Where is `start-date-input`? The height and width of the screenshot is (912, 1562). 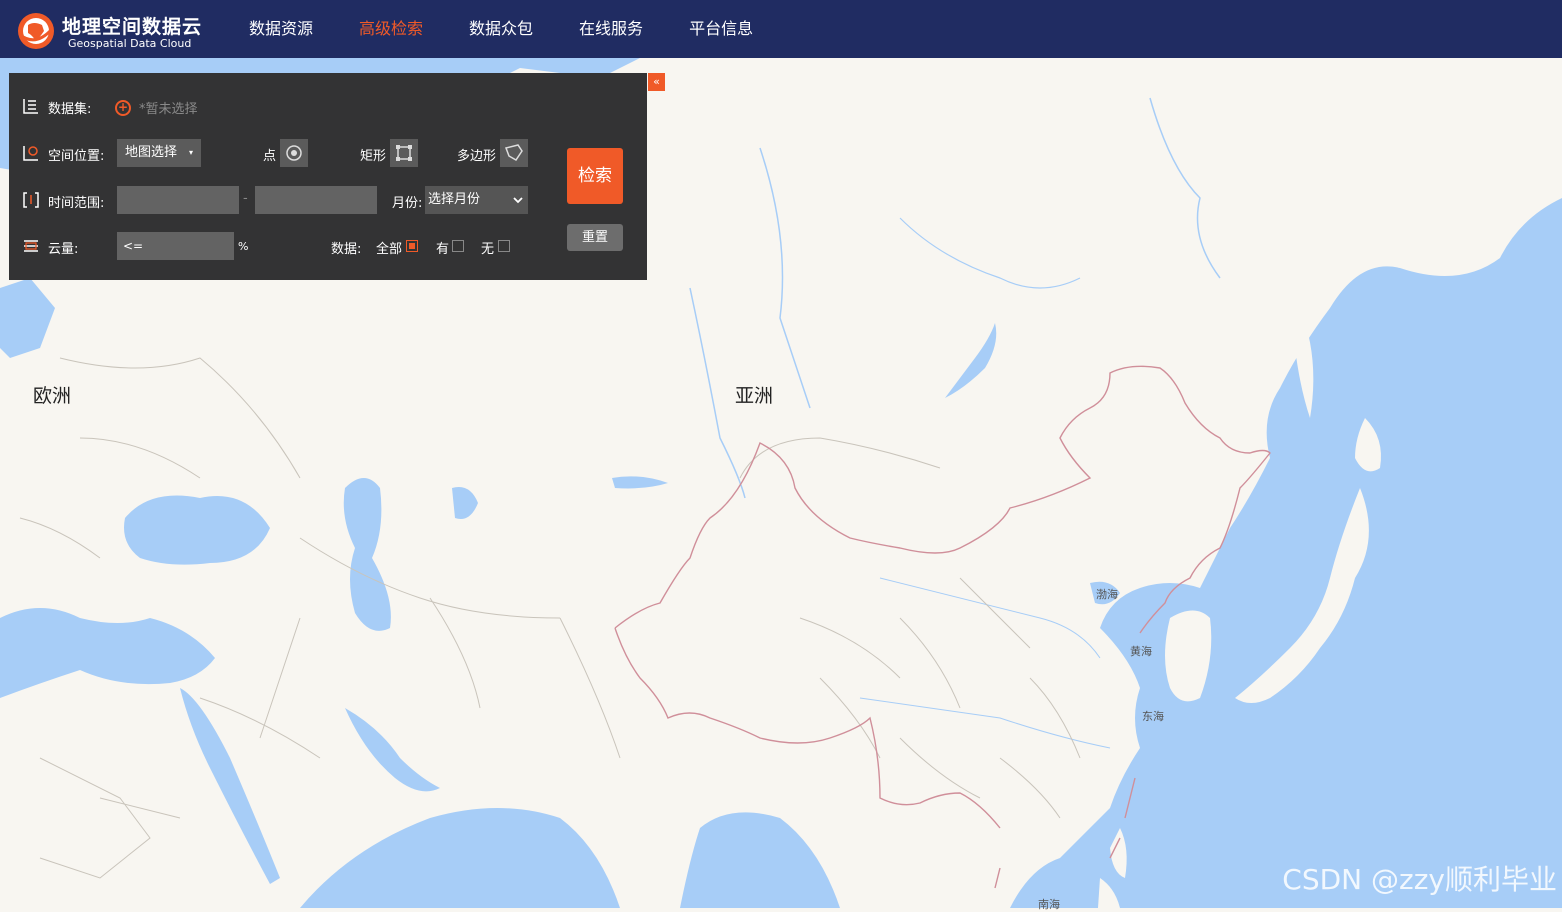
start-date-input is located at coordinates (178, 200).